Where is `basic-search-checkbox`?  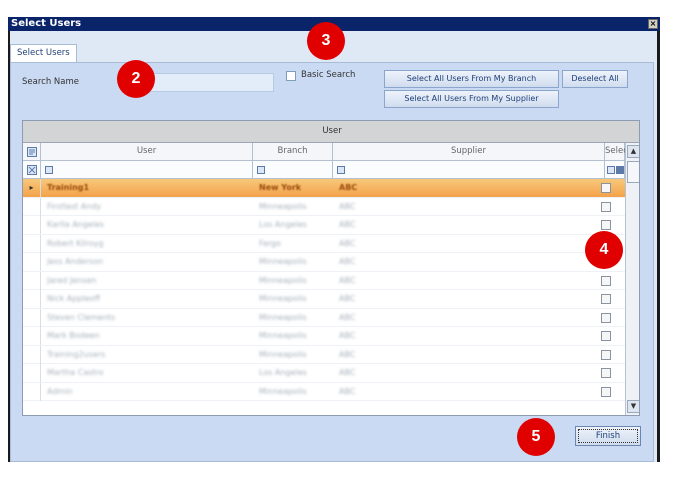
basic-search-checkbox is located at coordinates (291, 76).